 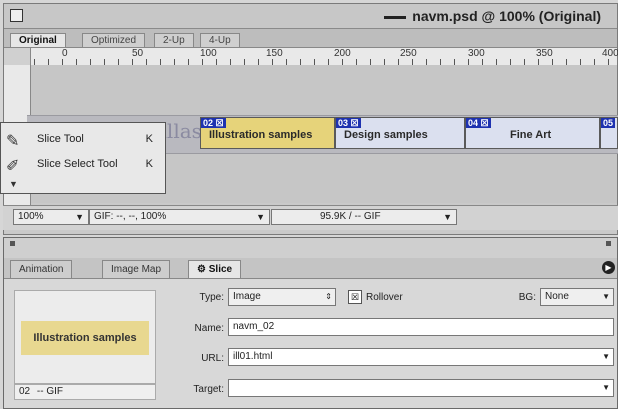 What do you see at coordinates (13, 166) in the screenshot?
I see `slice-select-icon: ✐` at bounding box center [13, 166].